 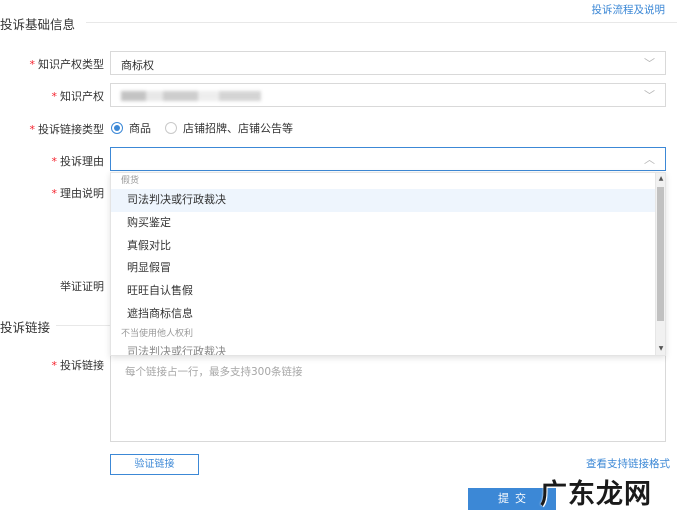 I want to click on dropdown-option: 真假对比, so click(x=388, y=246).